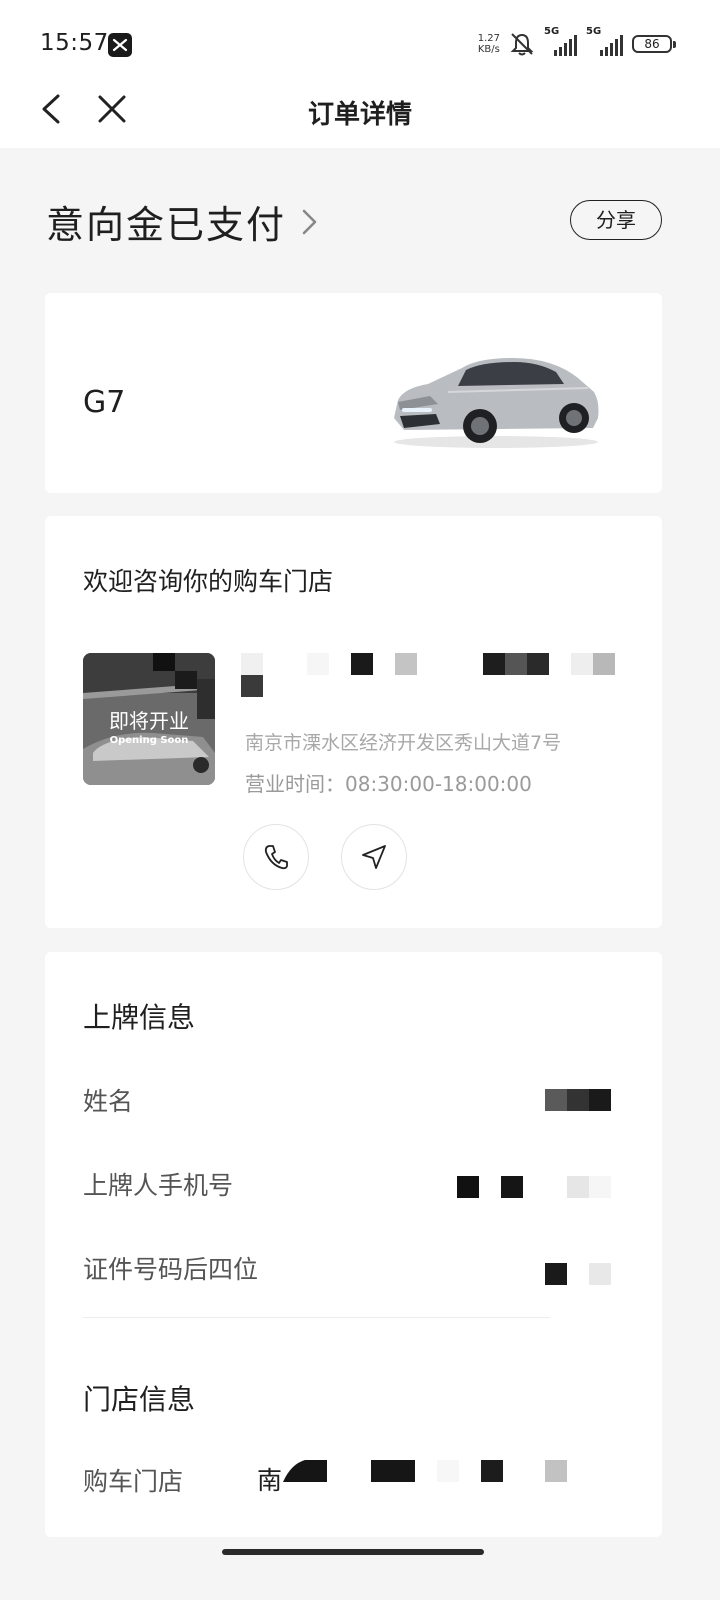  What do you see at coordinates (359, 115) in the screenshot?
I see `page-title: 订单详情` at bounding box center [359, 115].